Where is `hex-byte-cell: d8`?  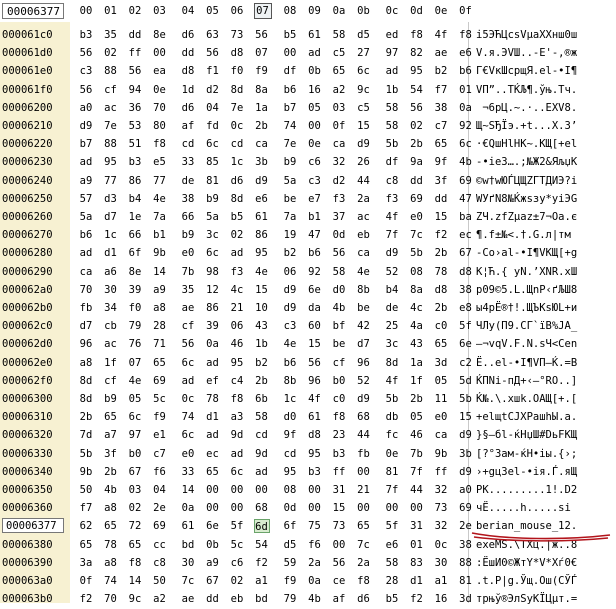 hex-byte-cell: d8 is located at coordinates (315, 435).